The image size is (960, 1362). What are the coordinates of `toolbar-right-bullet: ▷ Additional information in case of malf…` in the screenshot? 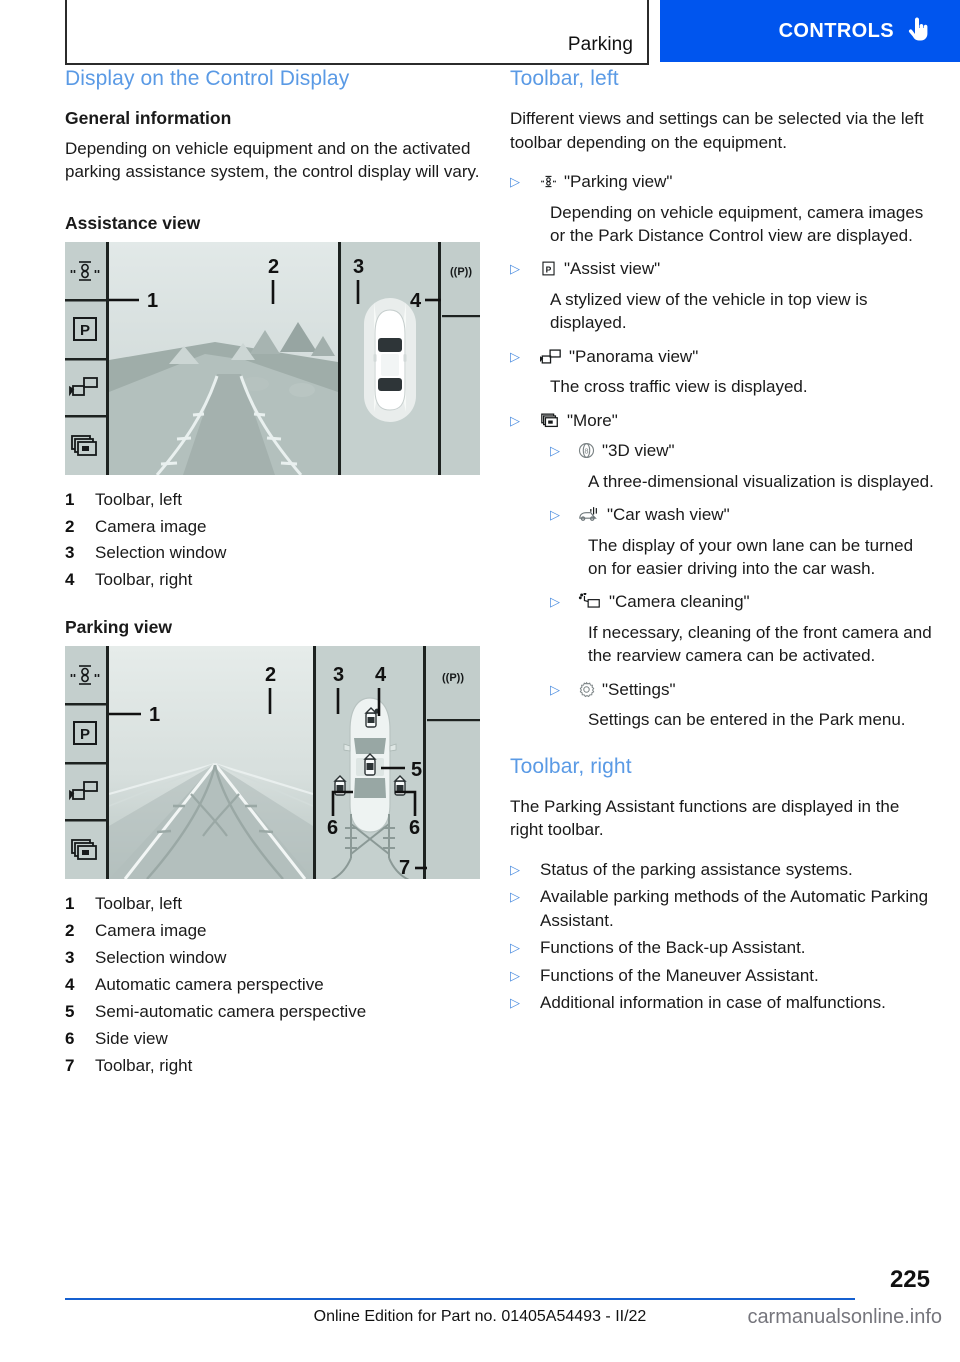 It's located at (722, 1002).